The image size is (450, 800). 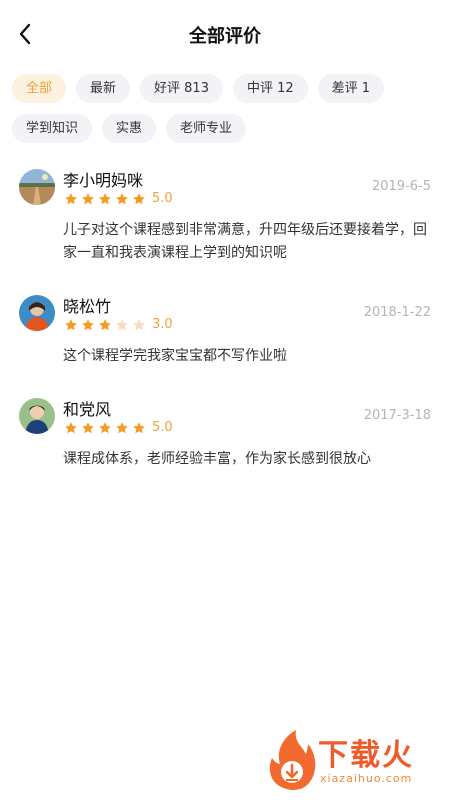 I want to click on filter-chip-professional: 老师专业, so click(x=206, y=128).